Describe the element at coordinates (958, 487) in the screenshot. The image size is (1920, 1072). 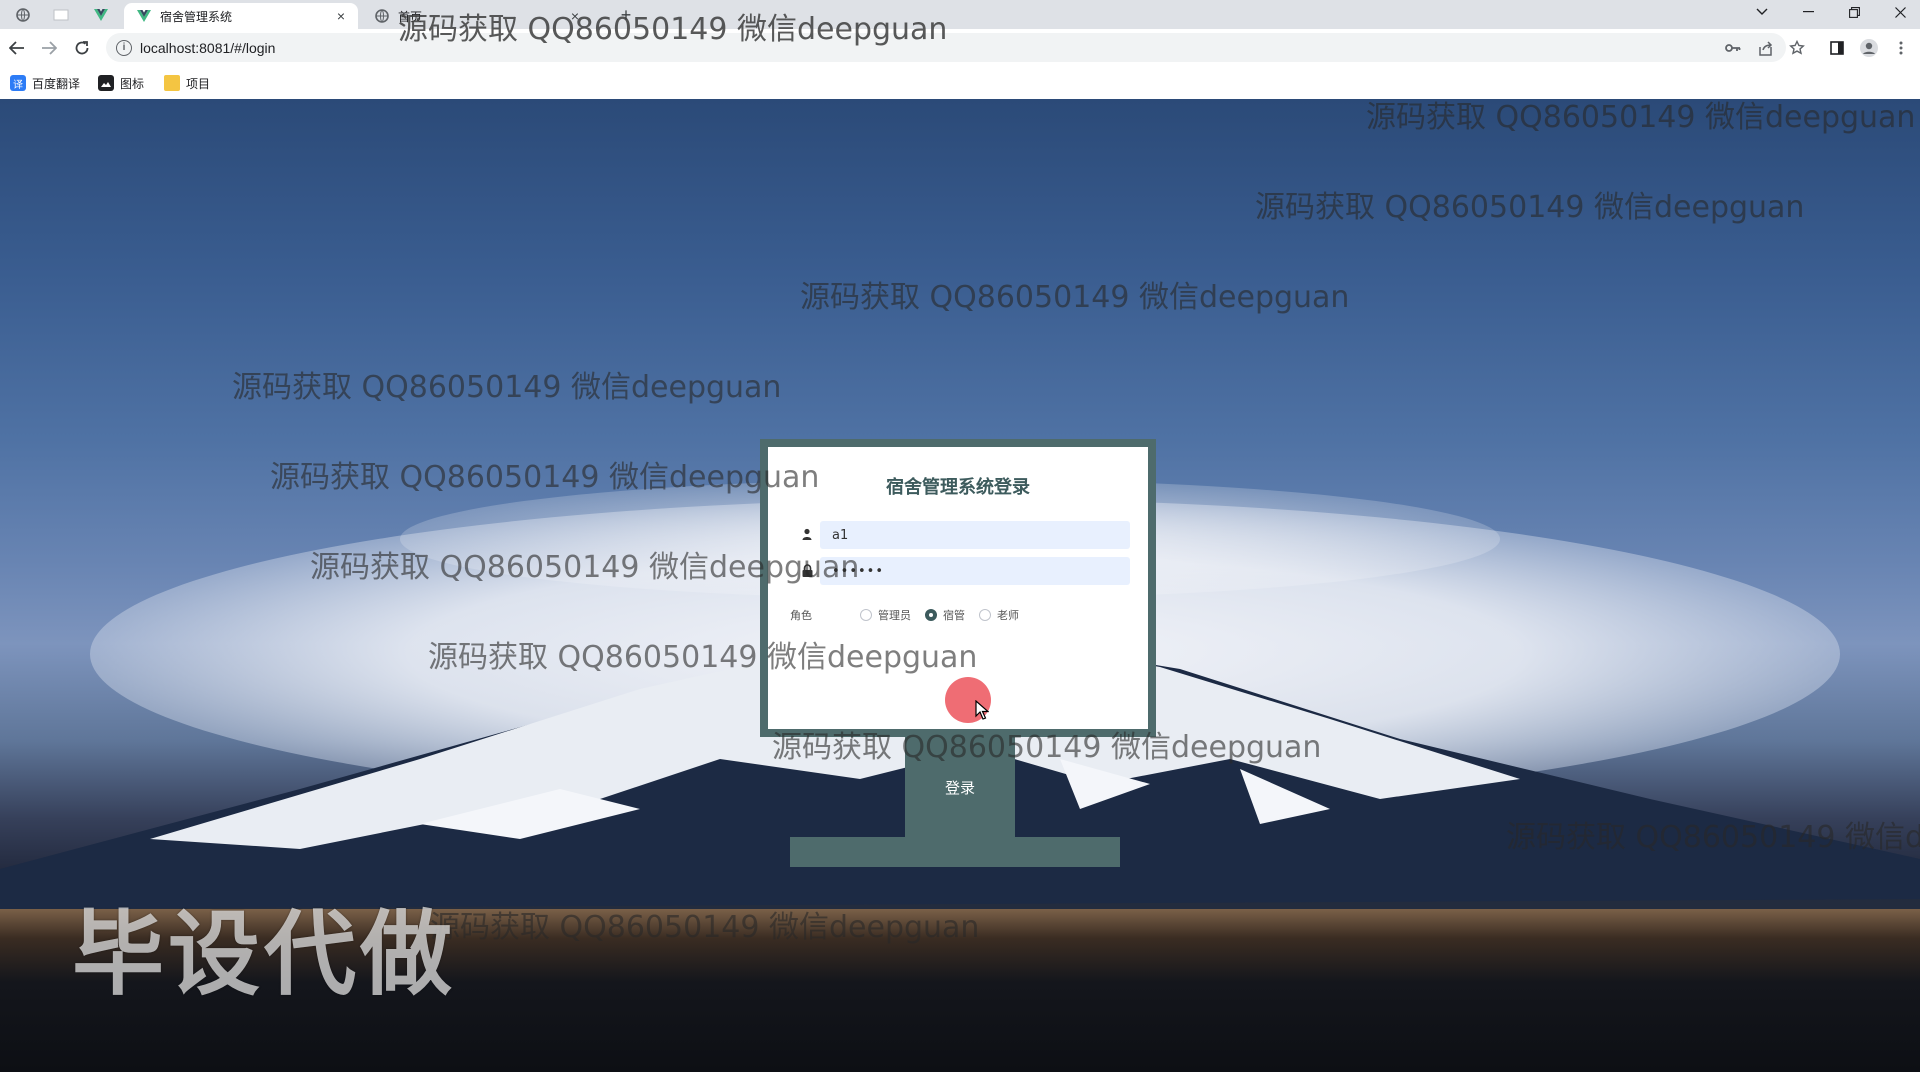
I see `login-title: 宿舍管理系统登录` at that location.